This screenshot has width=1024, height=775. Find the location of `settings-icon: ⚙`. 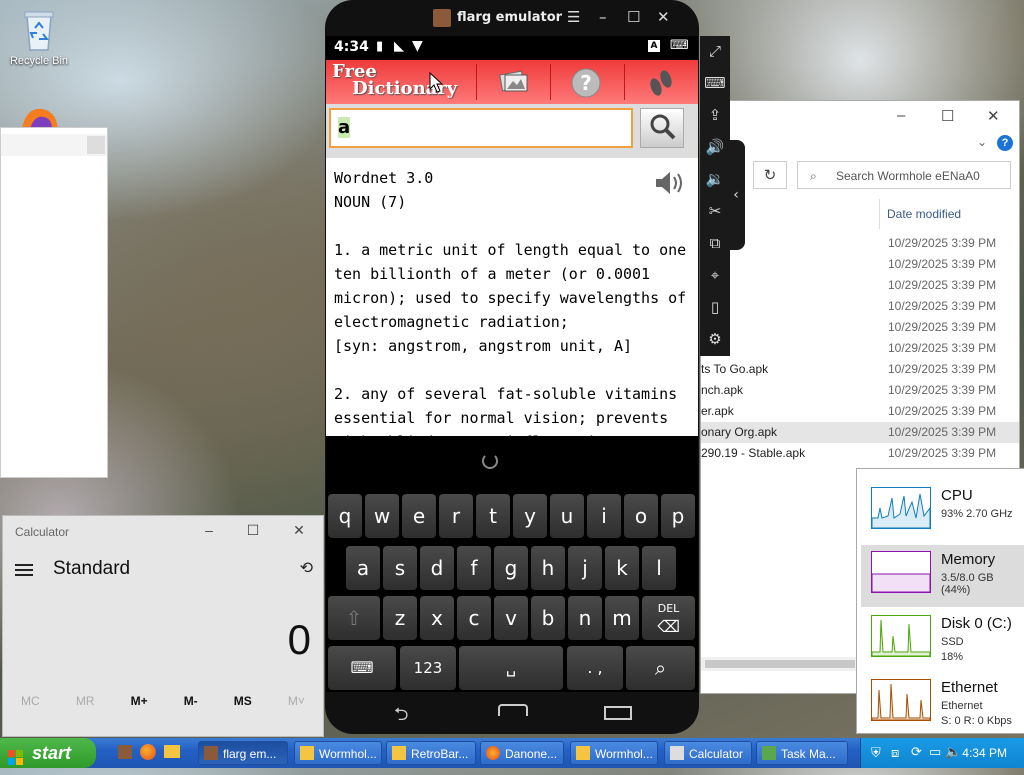

settings-icon: ⚙ is located at coordinates (715, 339).